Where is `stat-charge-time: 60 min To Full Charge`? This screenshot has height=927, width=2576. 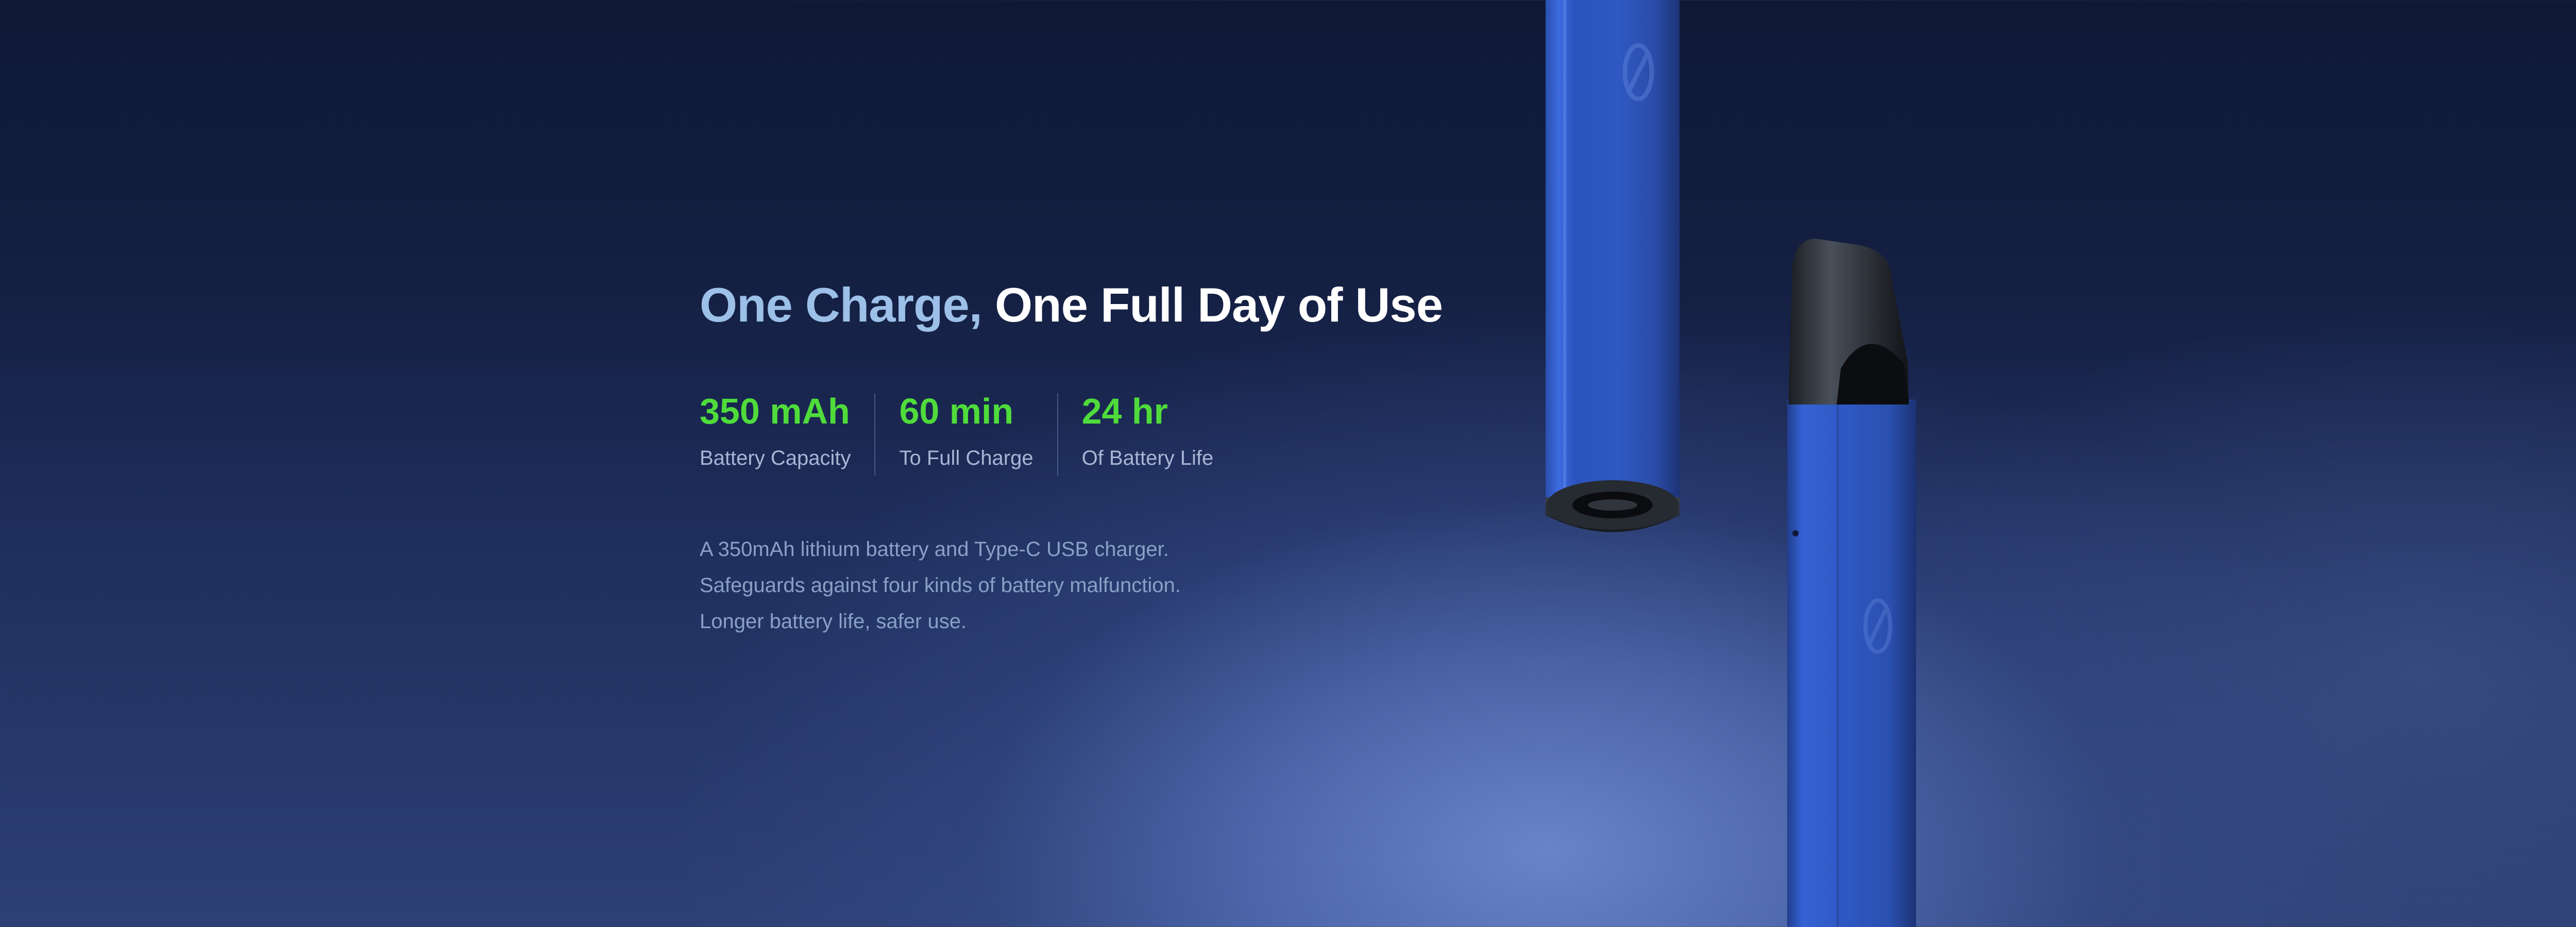
stat-charge-time: 60 min To Full Charge is located at coordinates (965, 434).